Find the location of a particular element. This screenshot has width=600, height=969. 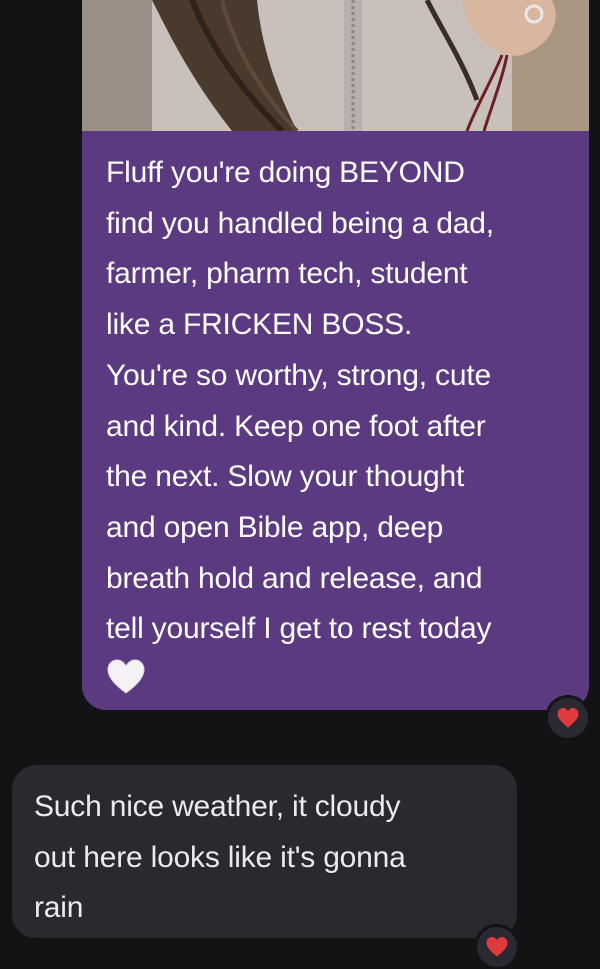

white-heart-icon is located at coordinates (126, 677).